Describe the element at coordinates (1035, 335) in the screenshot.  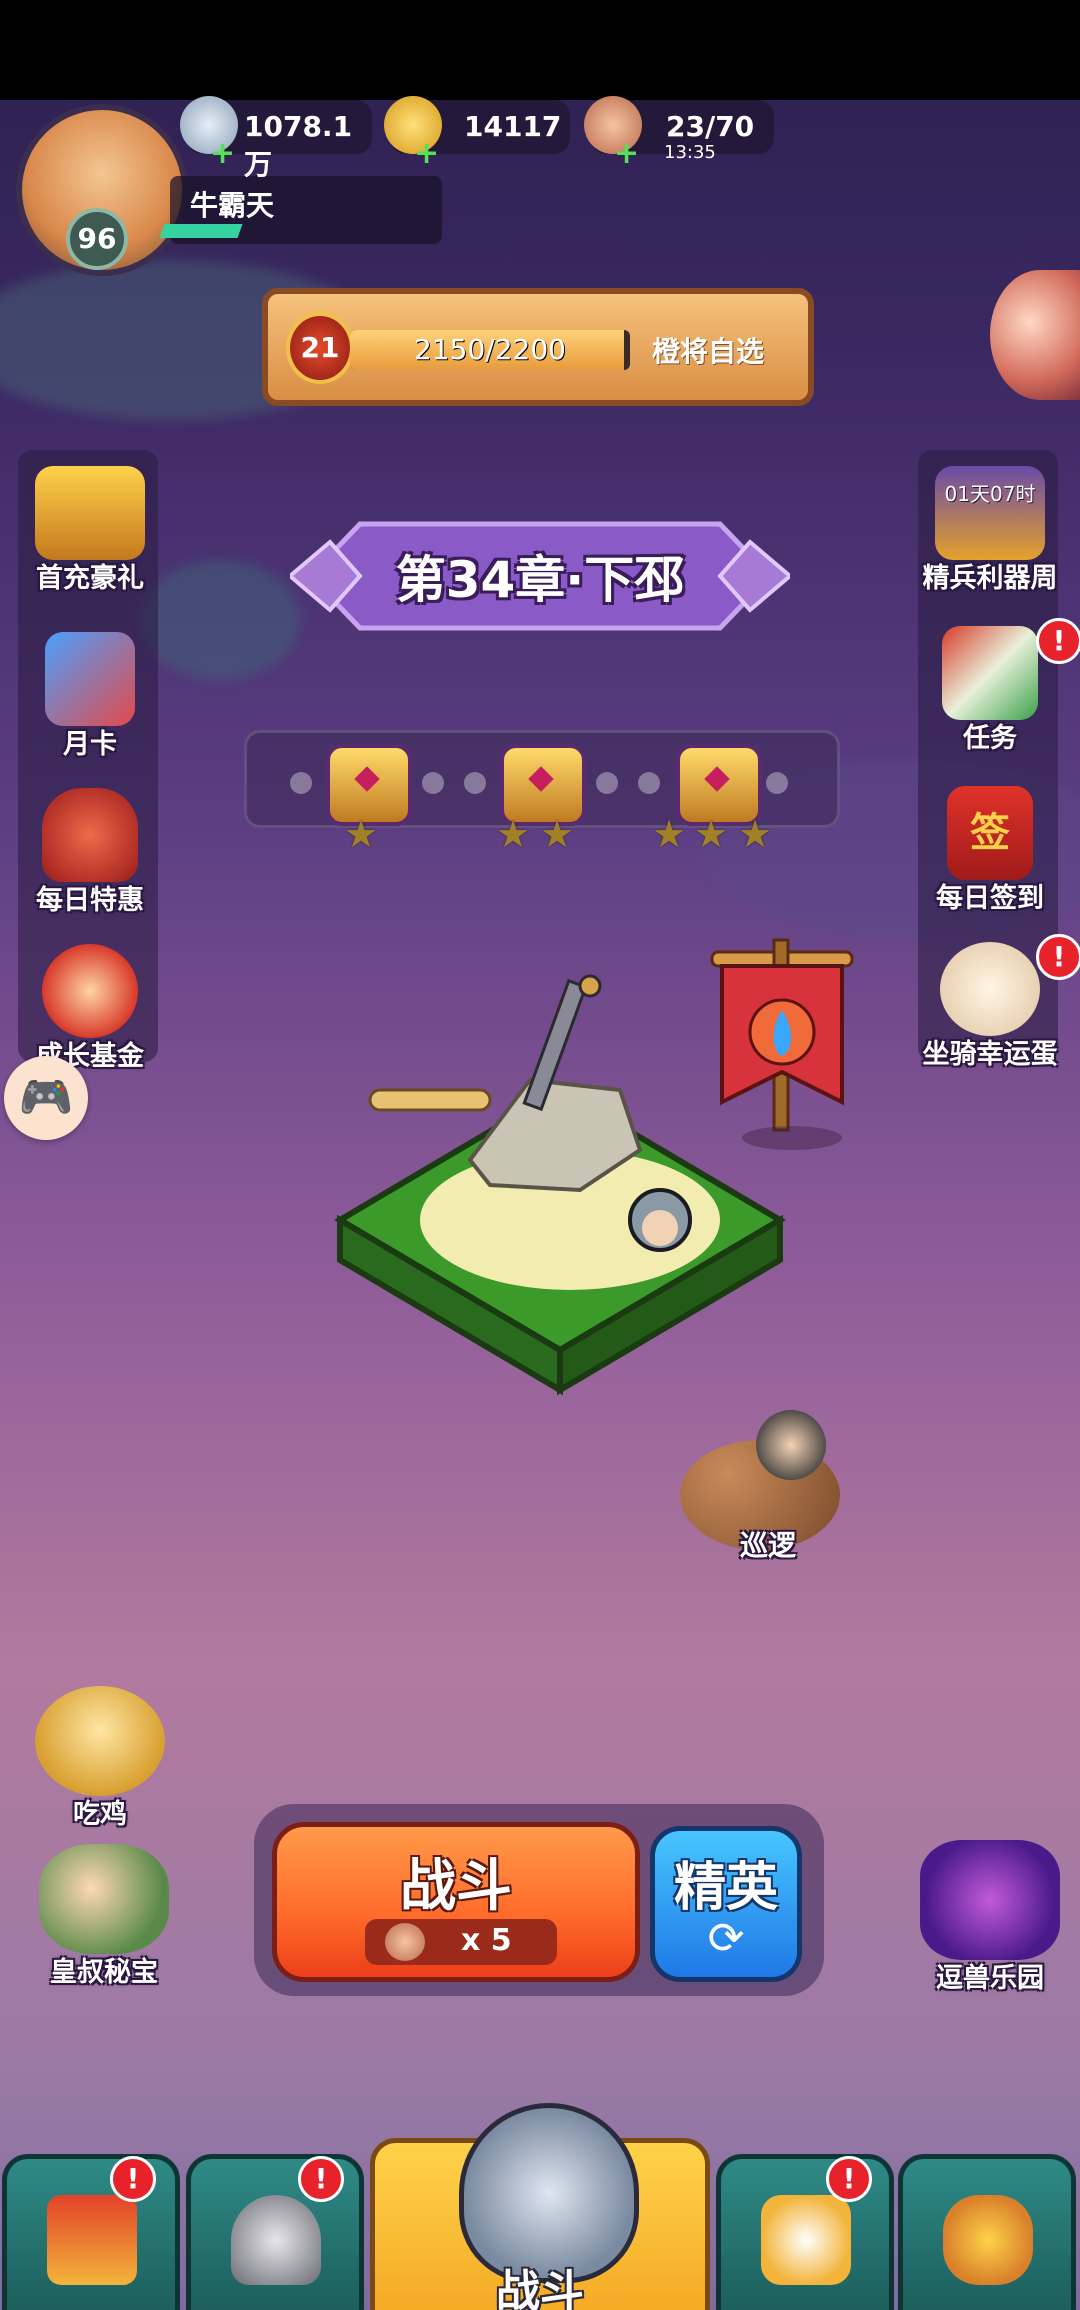
I see `hero-girl-portrait` at that location.